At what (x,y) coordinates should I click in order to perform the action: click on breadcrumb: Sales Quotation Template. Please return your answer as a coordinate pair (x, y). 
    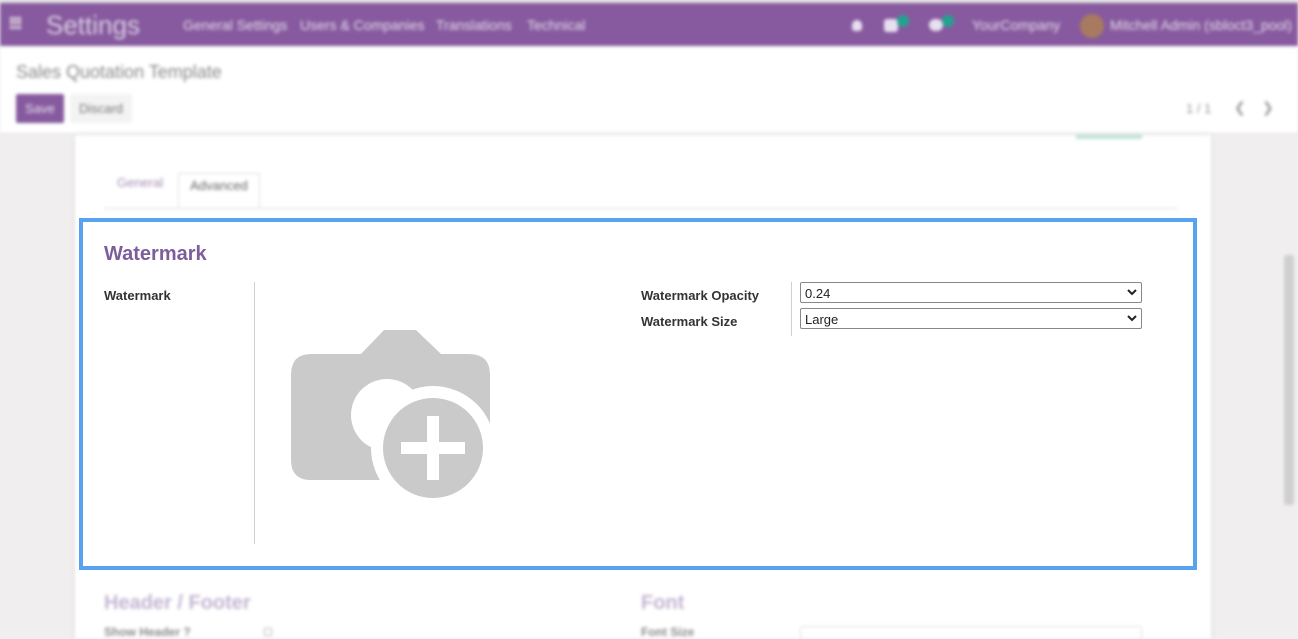
    Looking at the image, I should click on (119, 72).